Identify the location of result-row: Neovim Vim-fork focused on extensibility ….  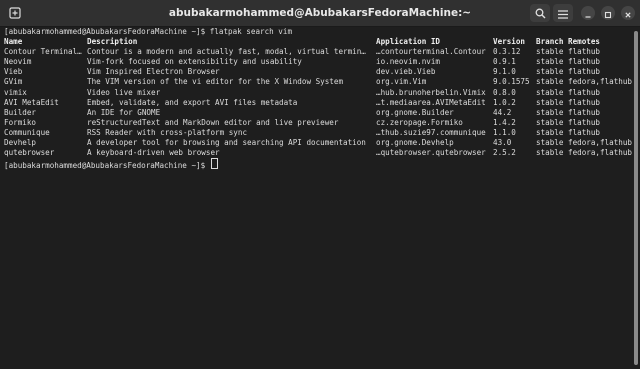
(316, 62).